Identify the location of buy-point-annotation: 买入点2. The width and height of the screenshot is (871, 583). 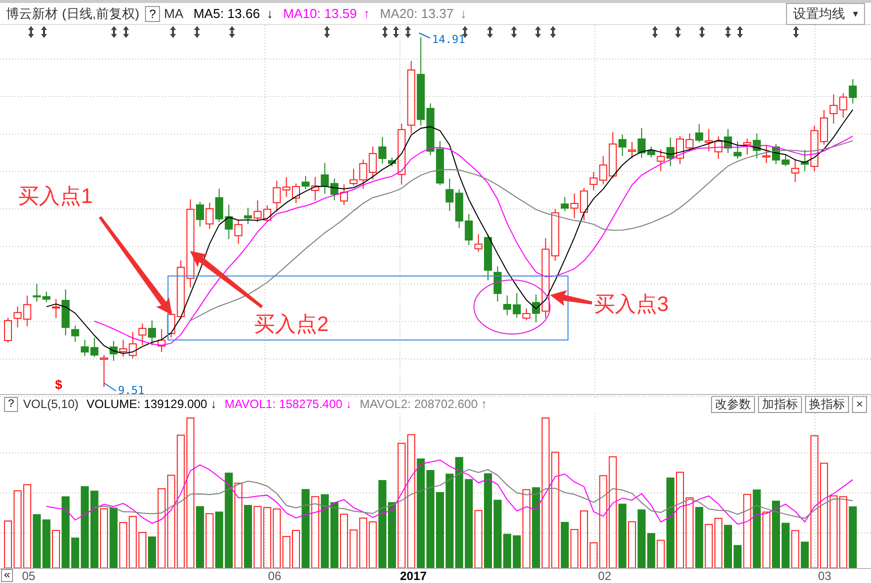
(291, 325).